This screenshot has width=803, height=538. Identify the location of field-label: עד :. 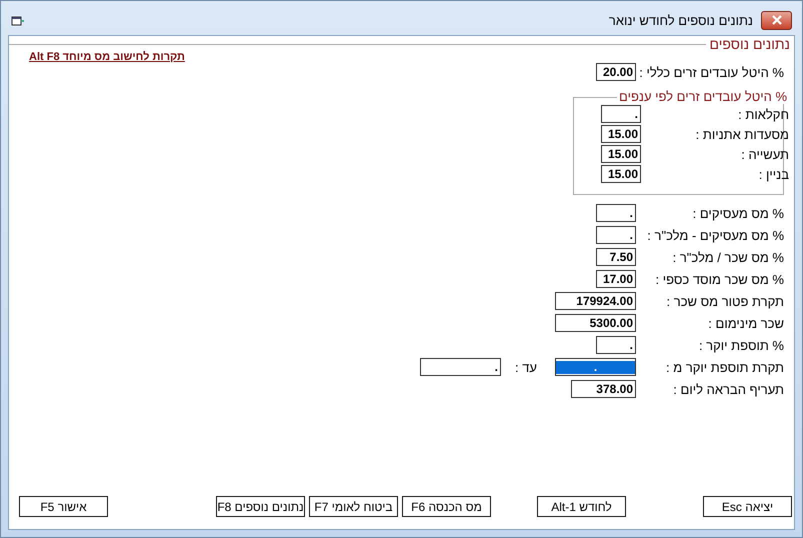
(526, 367).